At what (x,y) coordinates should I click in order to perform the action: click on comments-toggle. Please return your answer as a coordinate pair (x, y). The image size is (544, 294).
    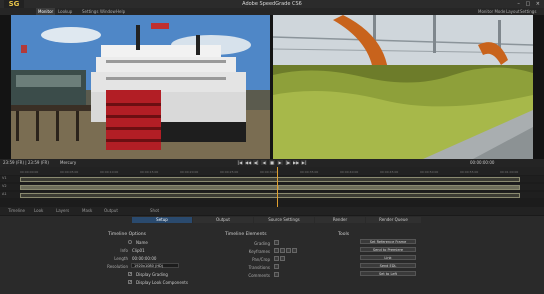
    Looking at the image, I should click on (276, 274).